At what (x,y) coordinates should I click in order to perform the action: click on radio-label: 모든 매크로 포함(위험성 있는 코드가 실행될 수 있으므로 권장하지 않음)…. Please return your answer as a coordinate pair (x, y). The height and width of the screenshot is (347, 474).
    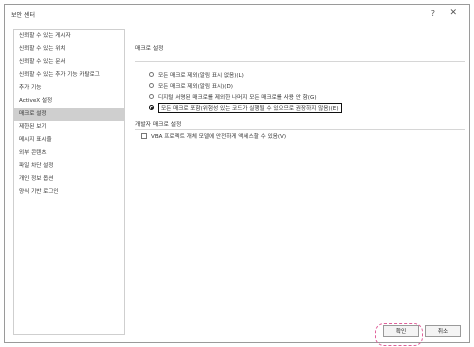
    Looking at the image, I should click on (250, 107).